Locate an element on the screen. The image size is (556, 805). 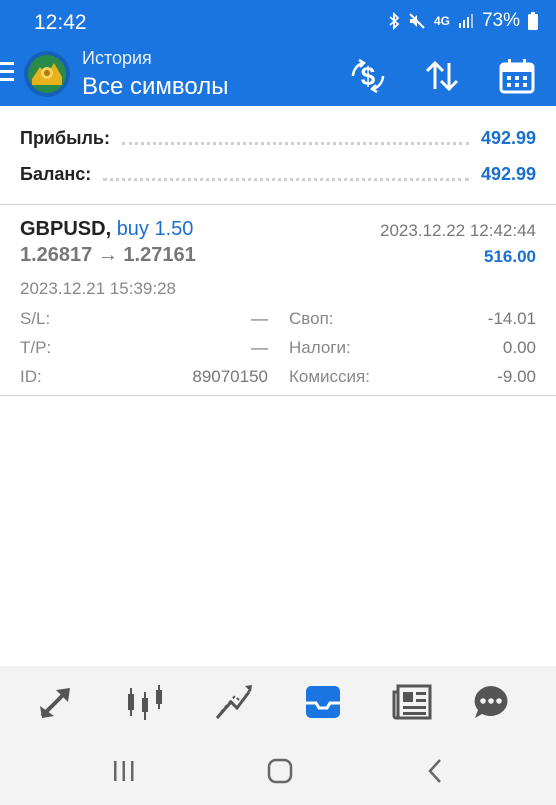
tax-label: Налоги: is located at coordinates (320, 347).